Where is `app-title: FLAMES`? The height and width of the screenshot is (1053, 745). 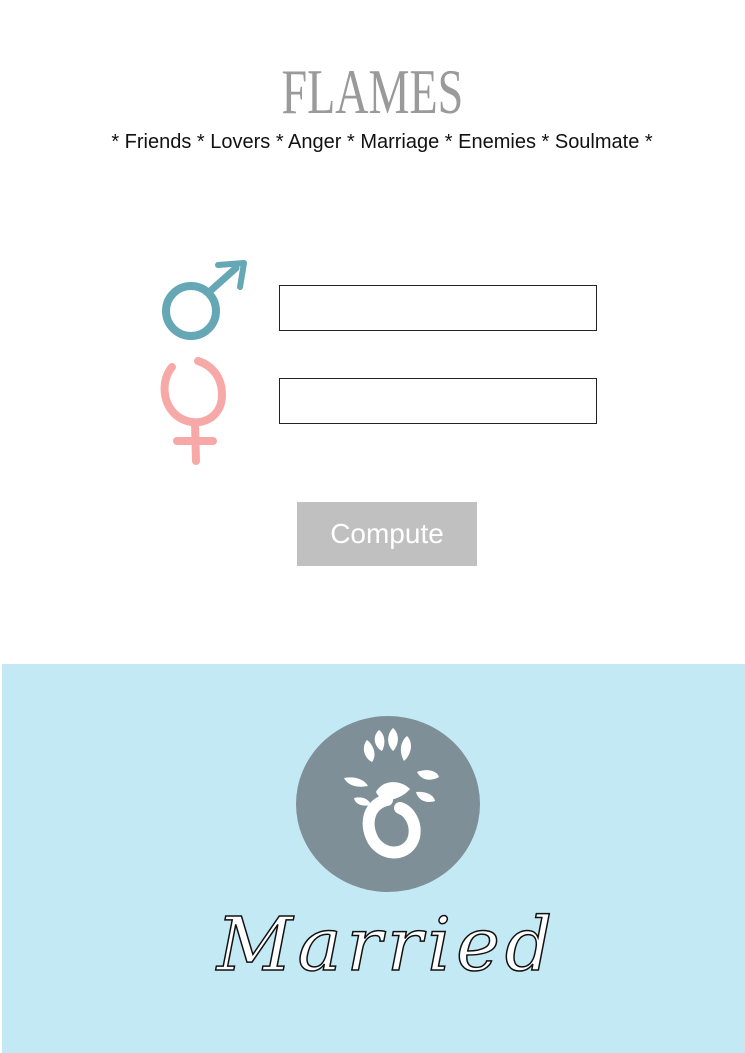 app-title: FLAMES is located at coordinates (372, 91).